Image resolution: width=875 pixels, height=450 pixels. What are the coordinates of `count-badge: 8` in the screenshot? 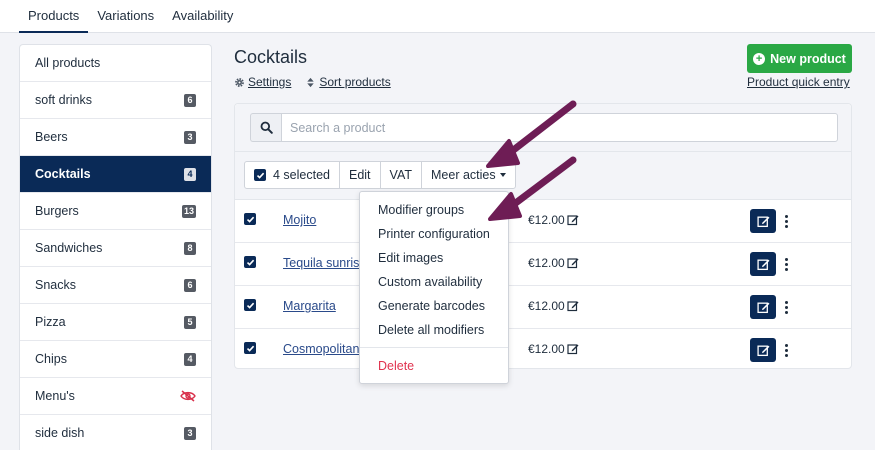 It's located at (190, 248).